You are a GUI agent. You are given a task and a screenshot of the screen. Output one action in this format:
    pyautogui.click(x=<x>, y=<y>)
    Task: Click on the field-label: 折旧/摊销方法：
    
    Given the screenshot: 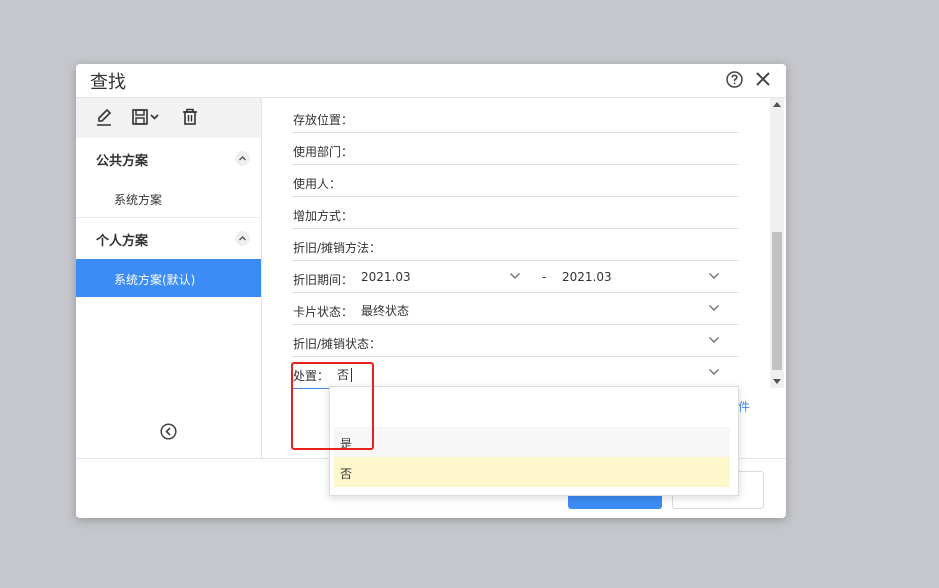 What is the action you would take?
    pyautogui.click(x=337, y=248)
    